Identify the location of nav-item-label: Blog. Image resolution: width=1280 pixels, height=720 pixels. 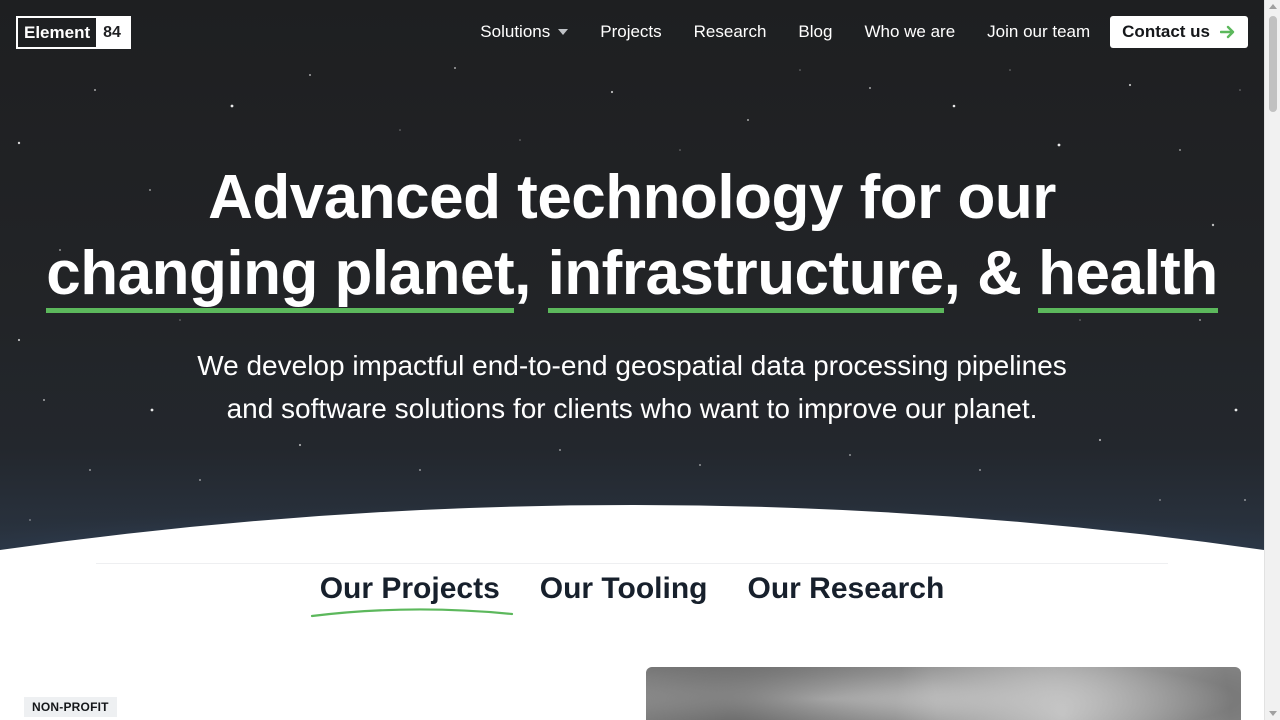
(815, 31).